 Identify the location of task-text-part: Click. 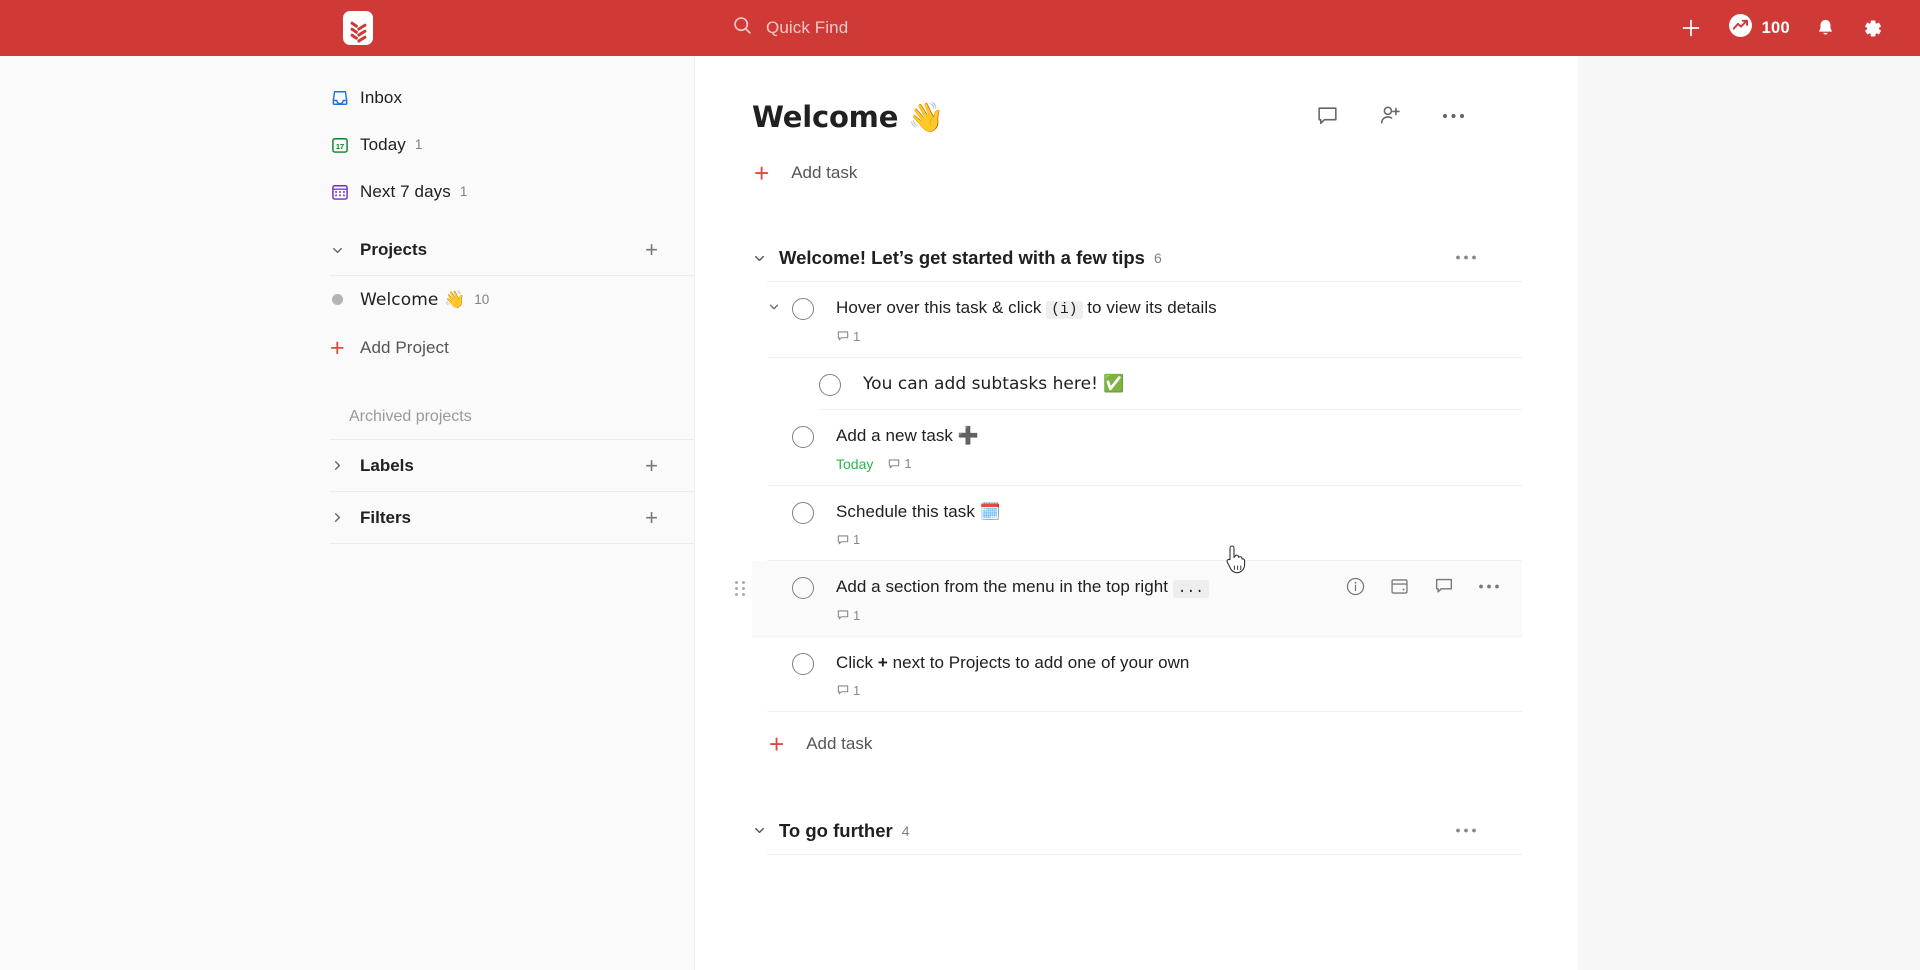
(857, 662).